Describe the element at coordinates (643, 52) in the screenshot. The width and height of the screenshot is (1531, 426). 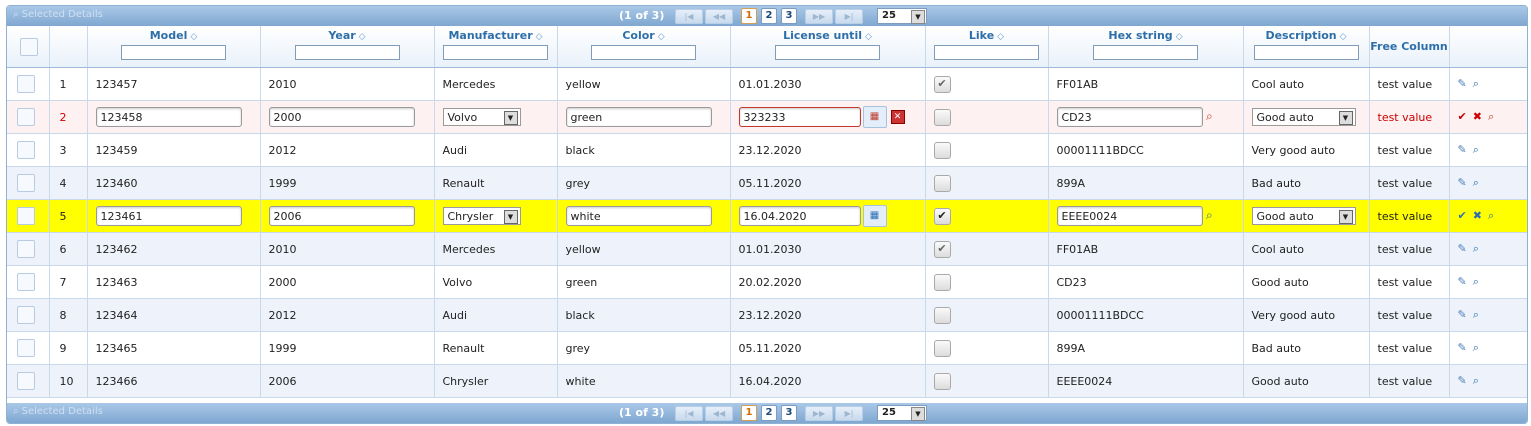
I see `filter-color-input` at that location.